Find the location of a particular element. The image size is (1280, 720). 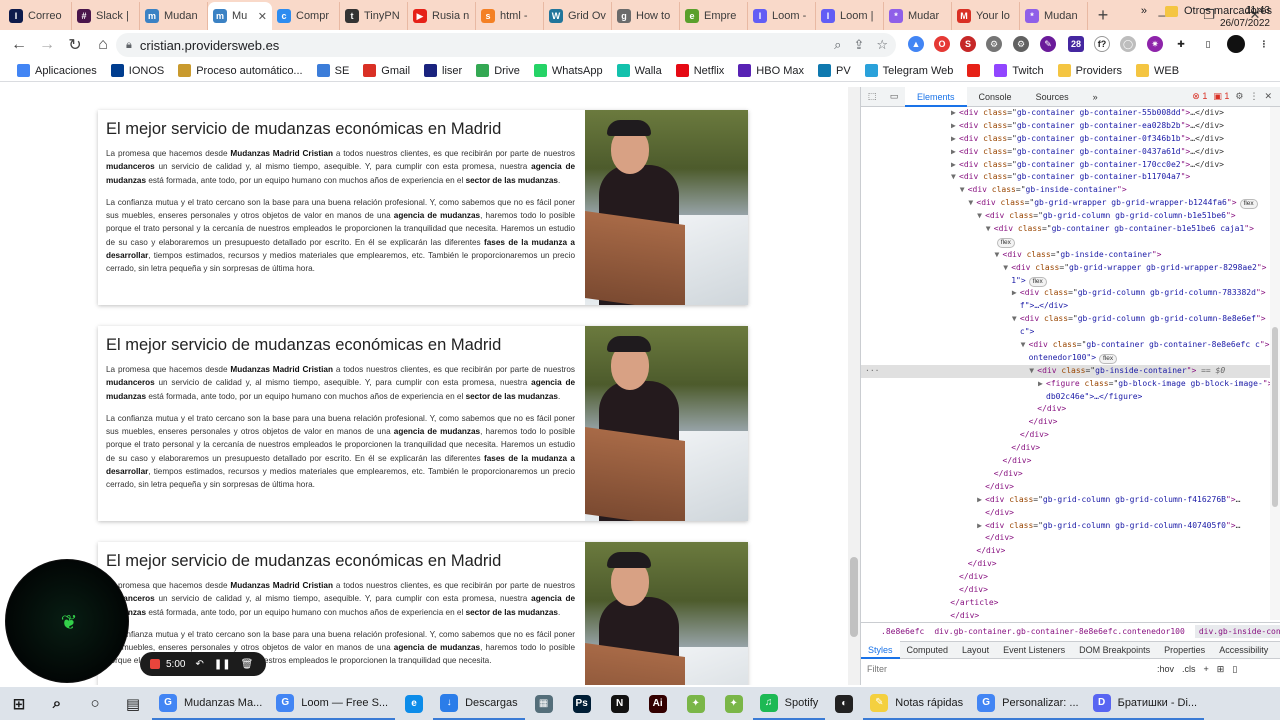

browser-tab: e Empre is located at coordinates (714, 16).